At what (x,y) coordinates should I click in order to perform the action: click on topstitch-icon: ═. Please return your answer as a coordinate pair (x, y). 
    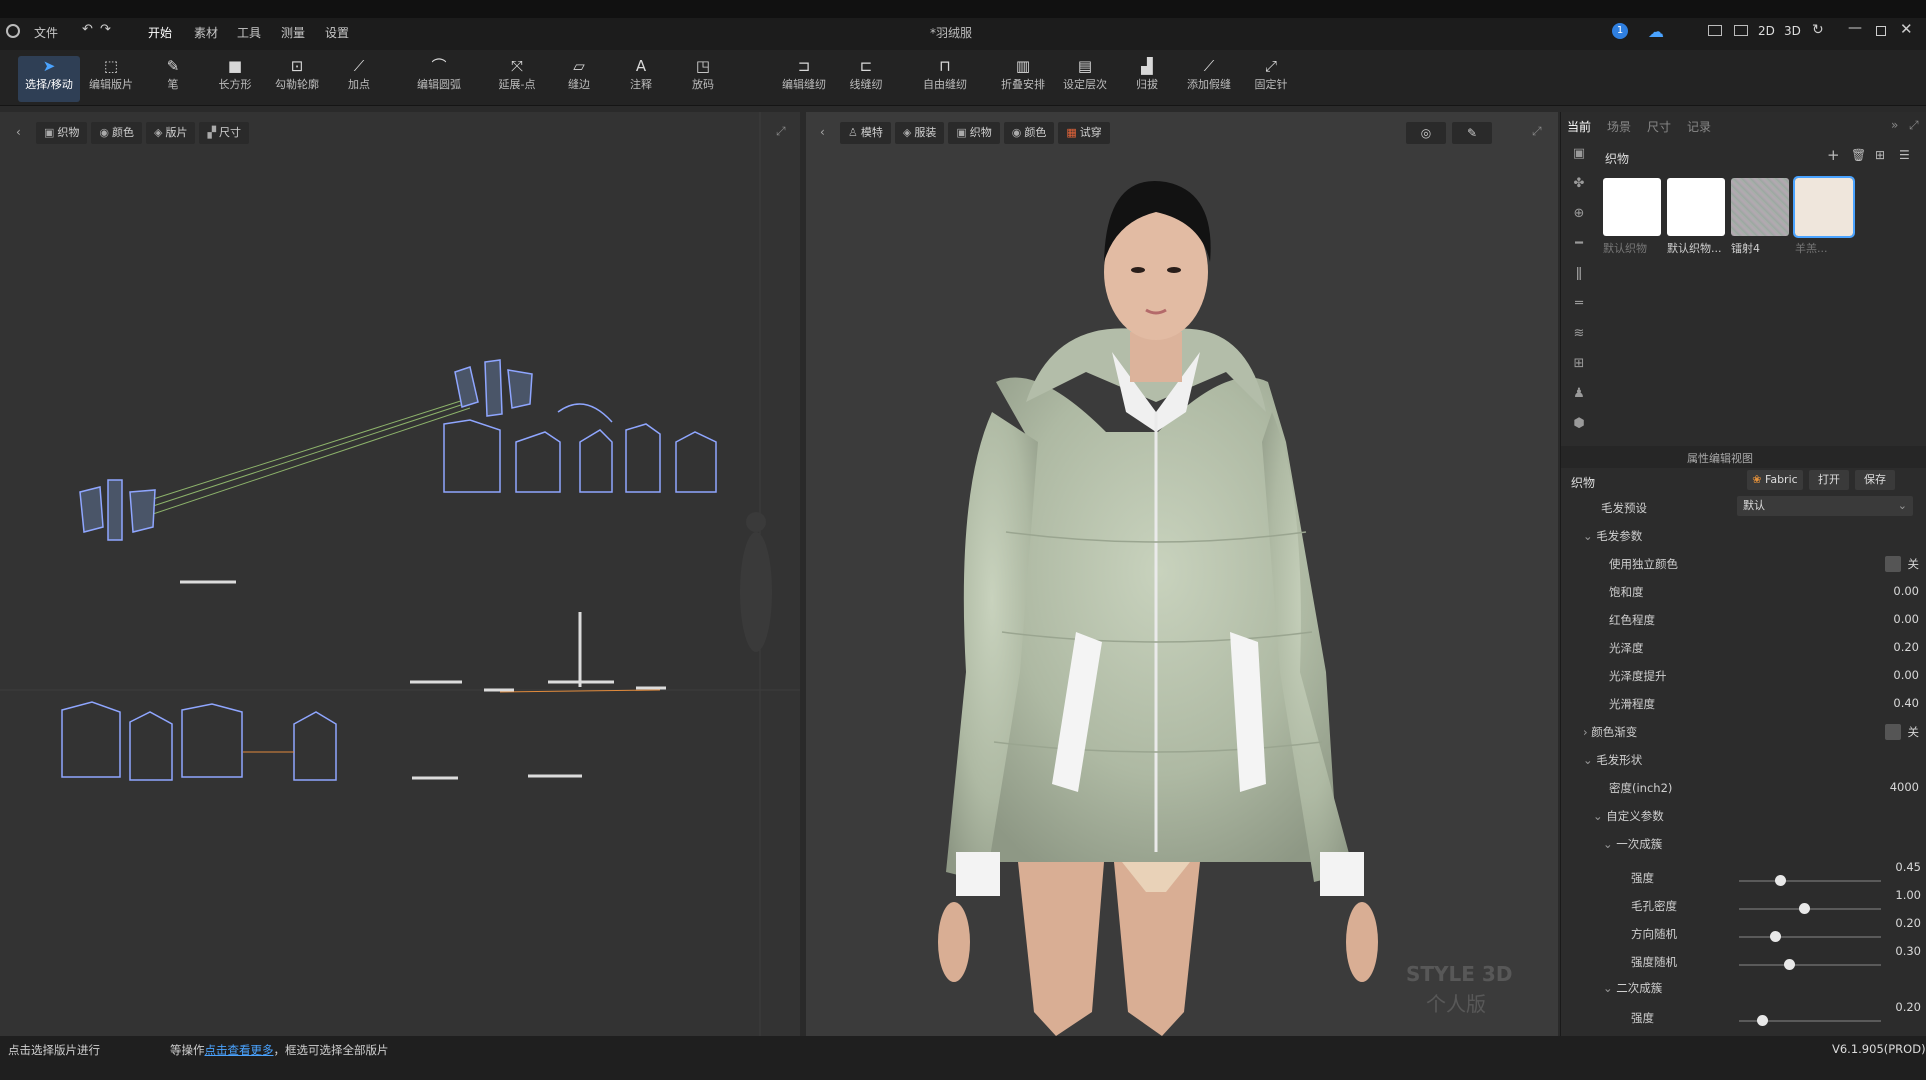
    Looking at the image, I should click on (1579, 304).